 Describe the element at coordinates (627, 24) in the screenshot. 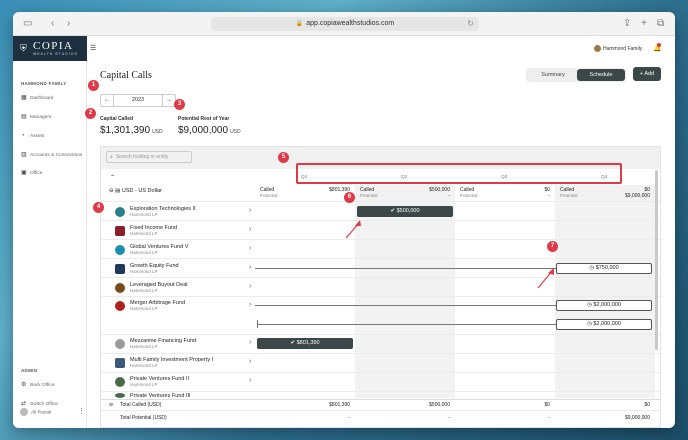

I see `share-icon: ⇪` at that location.